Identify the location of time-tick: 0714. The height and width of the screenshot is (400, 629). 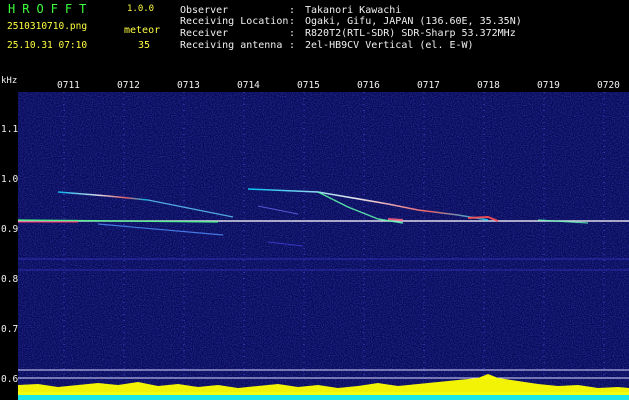
(248, 85).